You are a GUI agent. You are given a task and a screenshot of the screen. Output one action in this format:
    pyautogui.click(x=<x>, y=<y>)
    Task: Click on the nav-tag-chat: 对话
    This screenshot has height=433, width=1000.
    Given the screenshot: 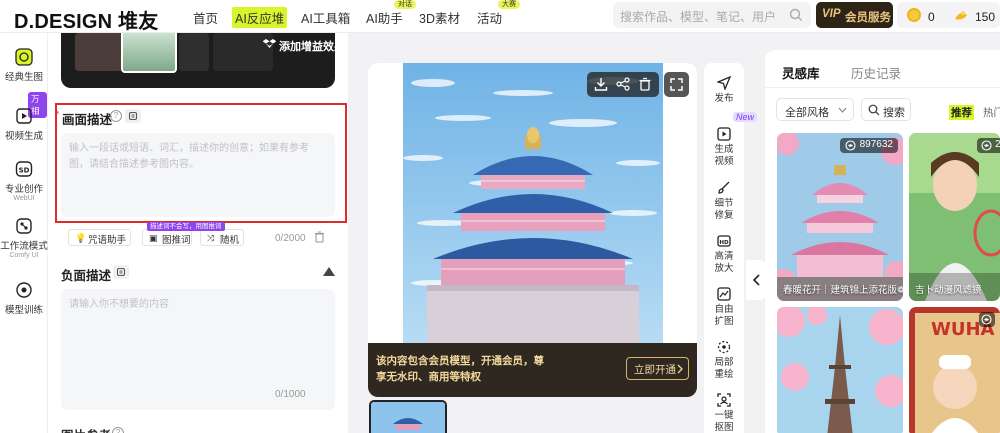 What is the action you would take?
    pyautogui.click(x=405, y=4)
    